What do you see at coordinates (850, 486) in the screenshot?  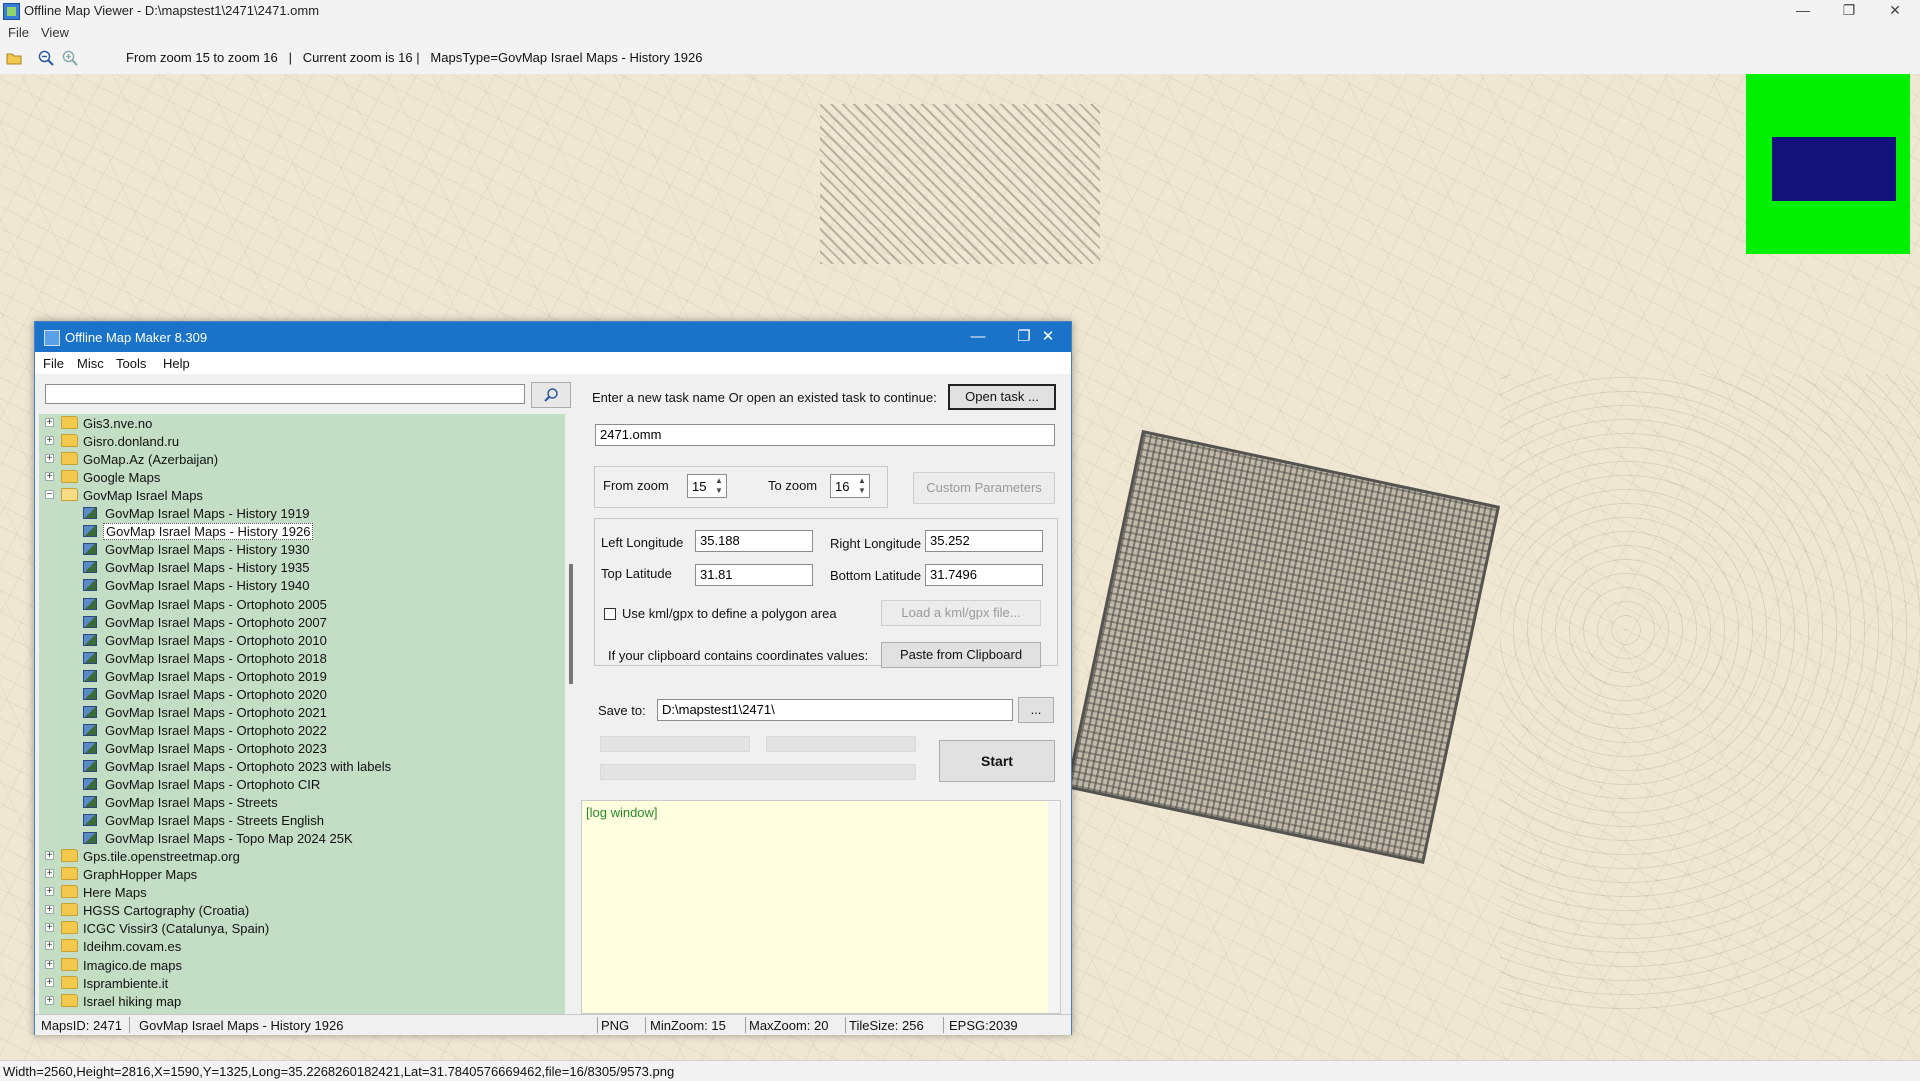 I see `to-zoom-stepper: 16 ▲ ▼` at bounding box center [850, 486].